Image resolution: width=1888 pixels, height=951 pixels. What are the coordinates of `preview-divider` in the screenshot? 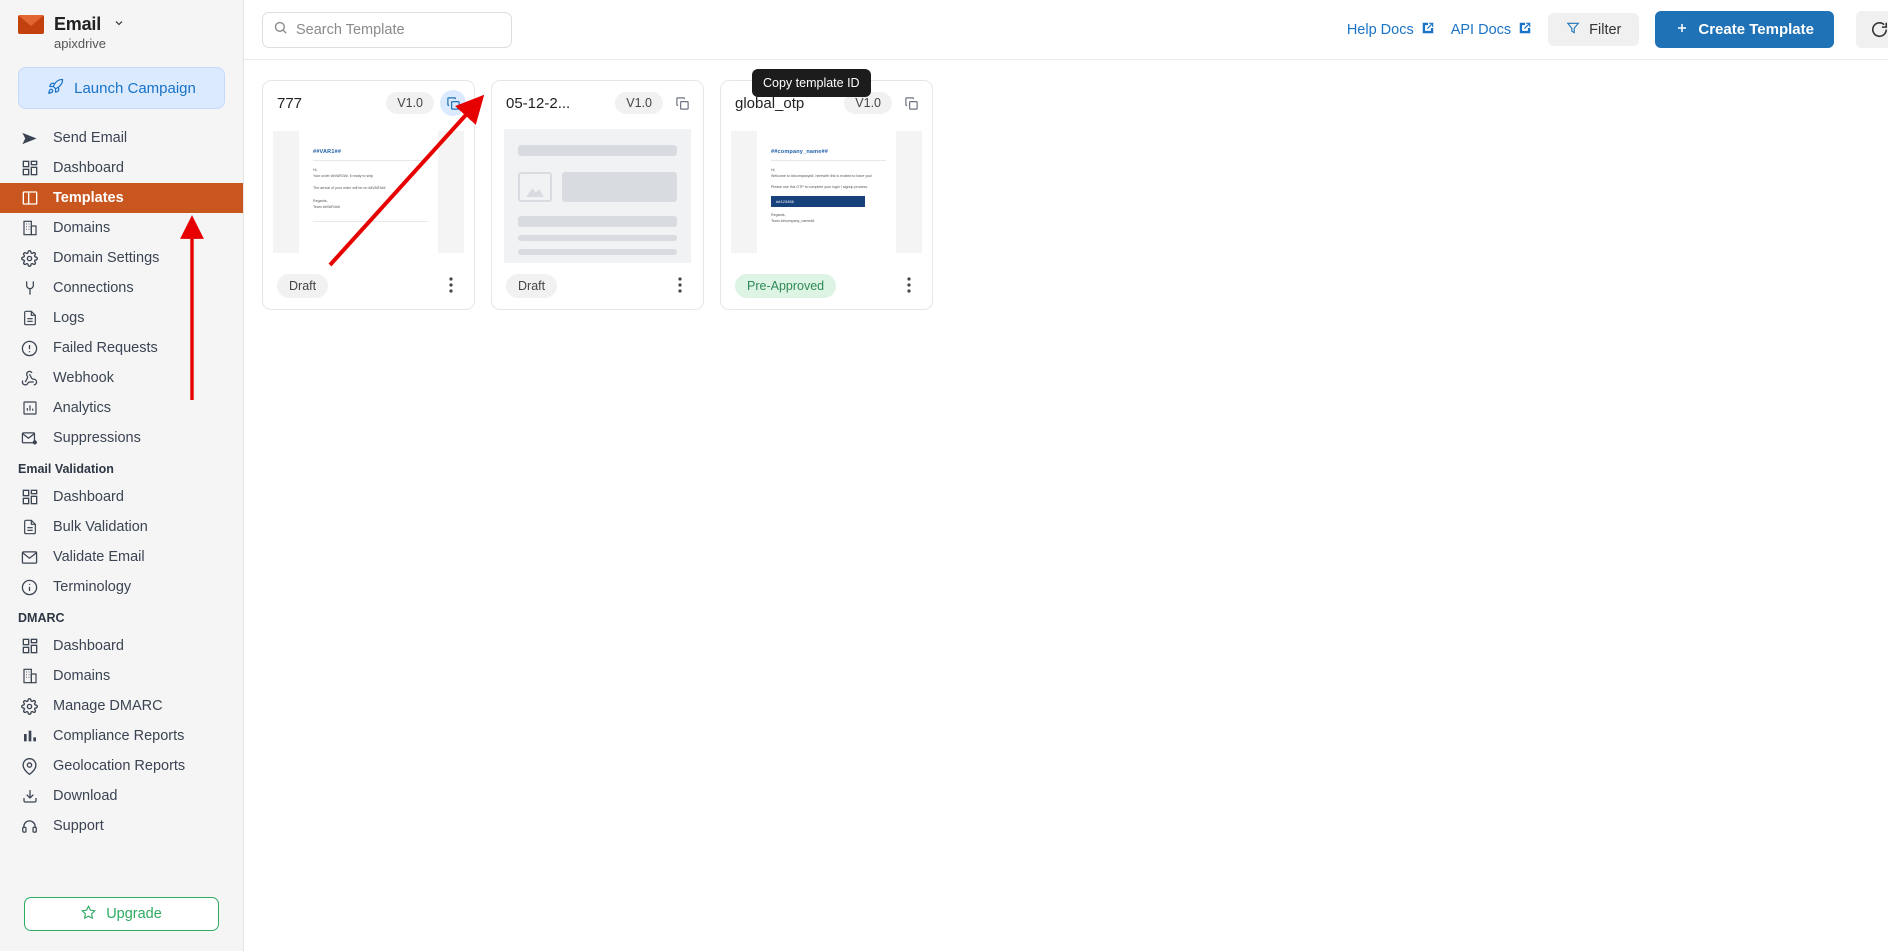 It's located at (370, 160).